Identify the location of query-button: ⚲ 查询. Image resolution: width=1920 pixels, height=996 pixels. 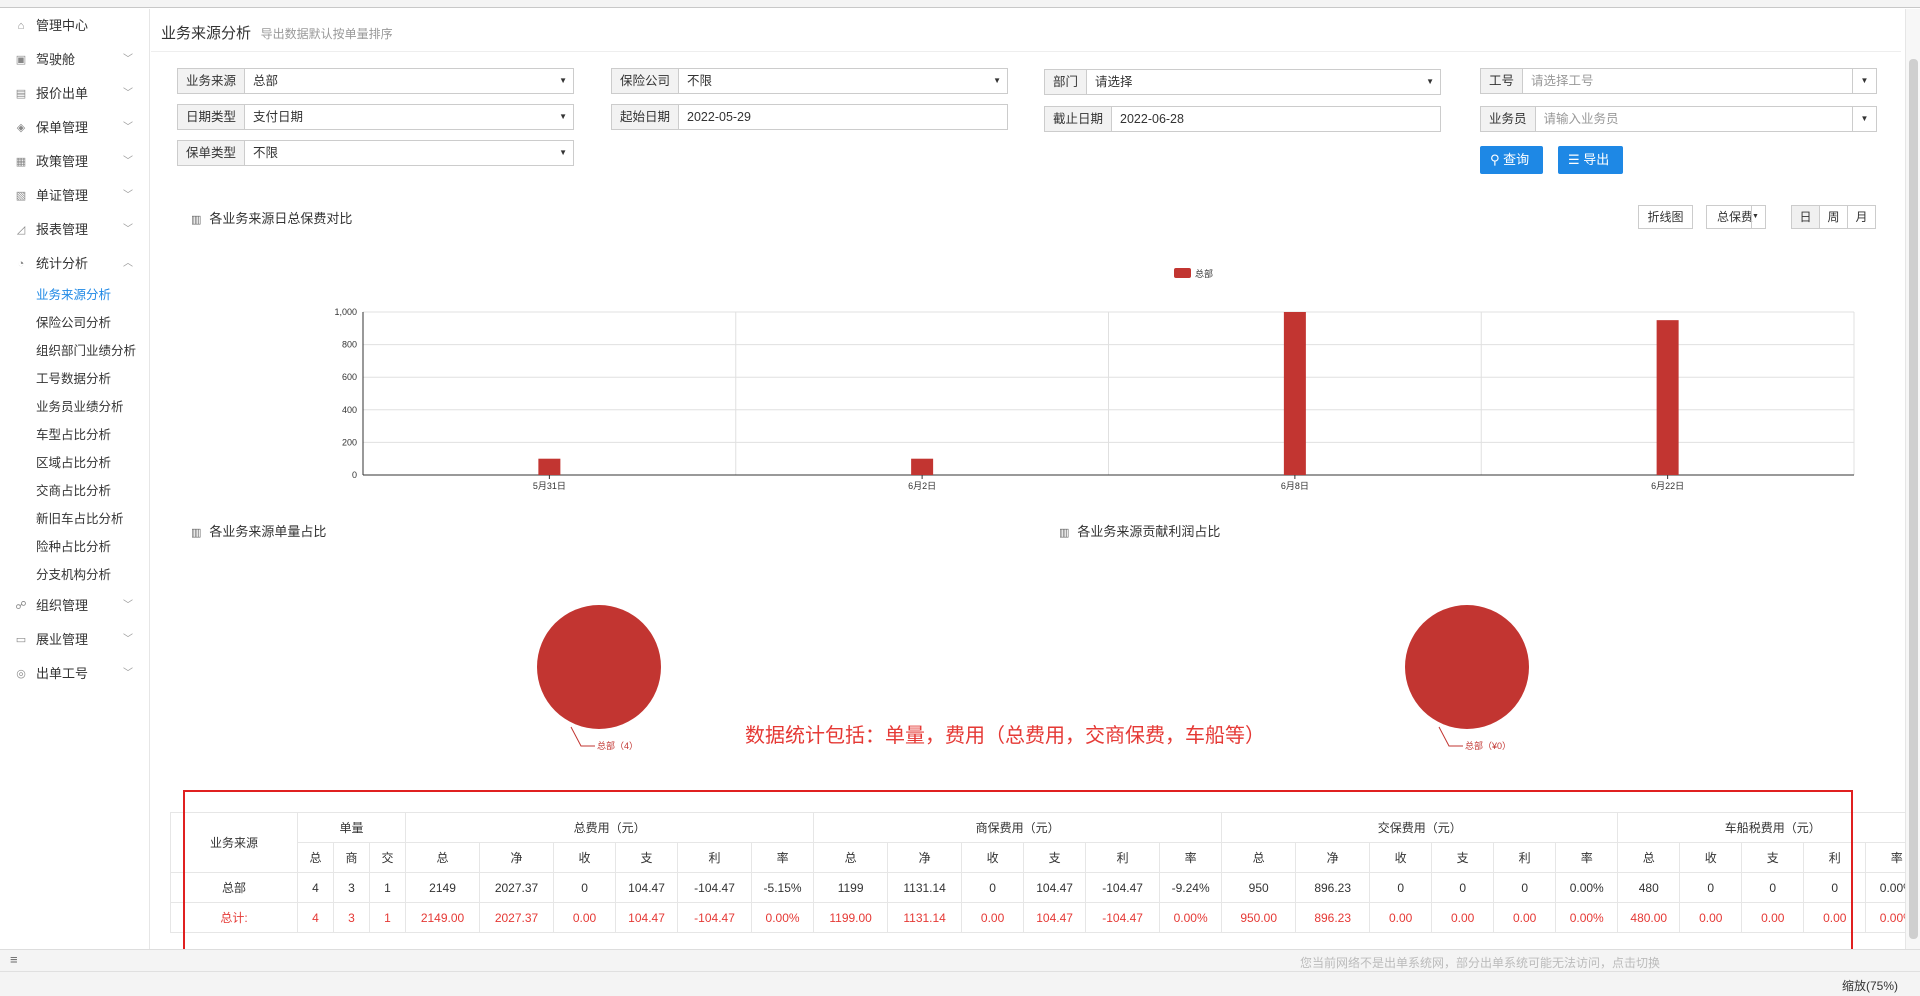
(1511, 160).